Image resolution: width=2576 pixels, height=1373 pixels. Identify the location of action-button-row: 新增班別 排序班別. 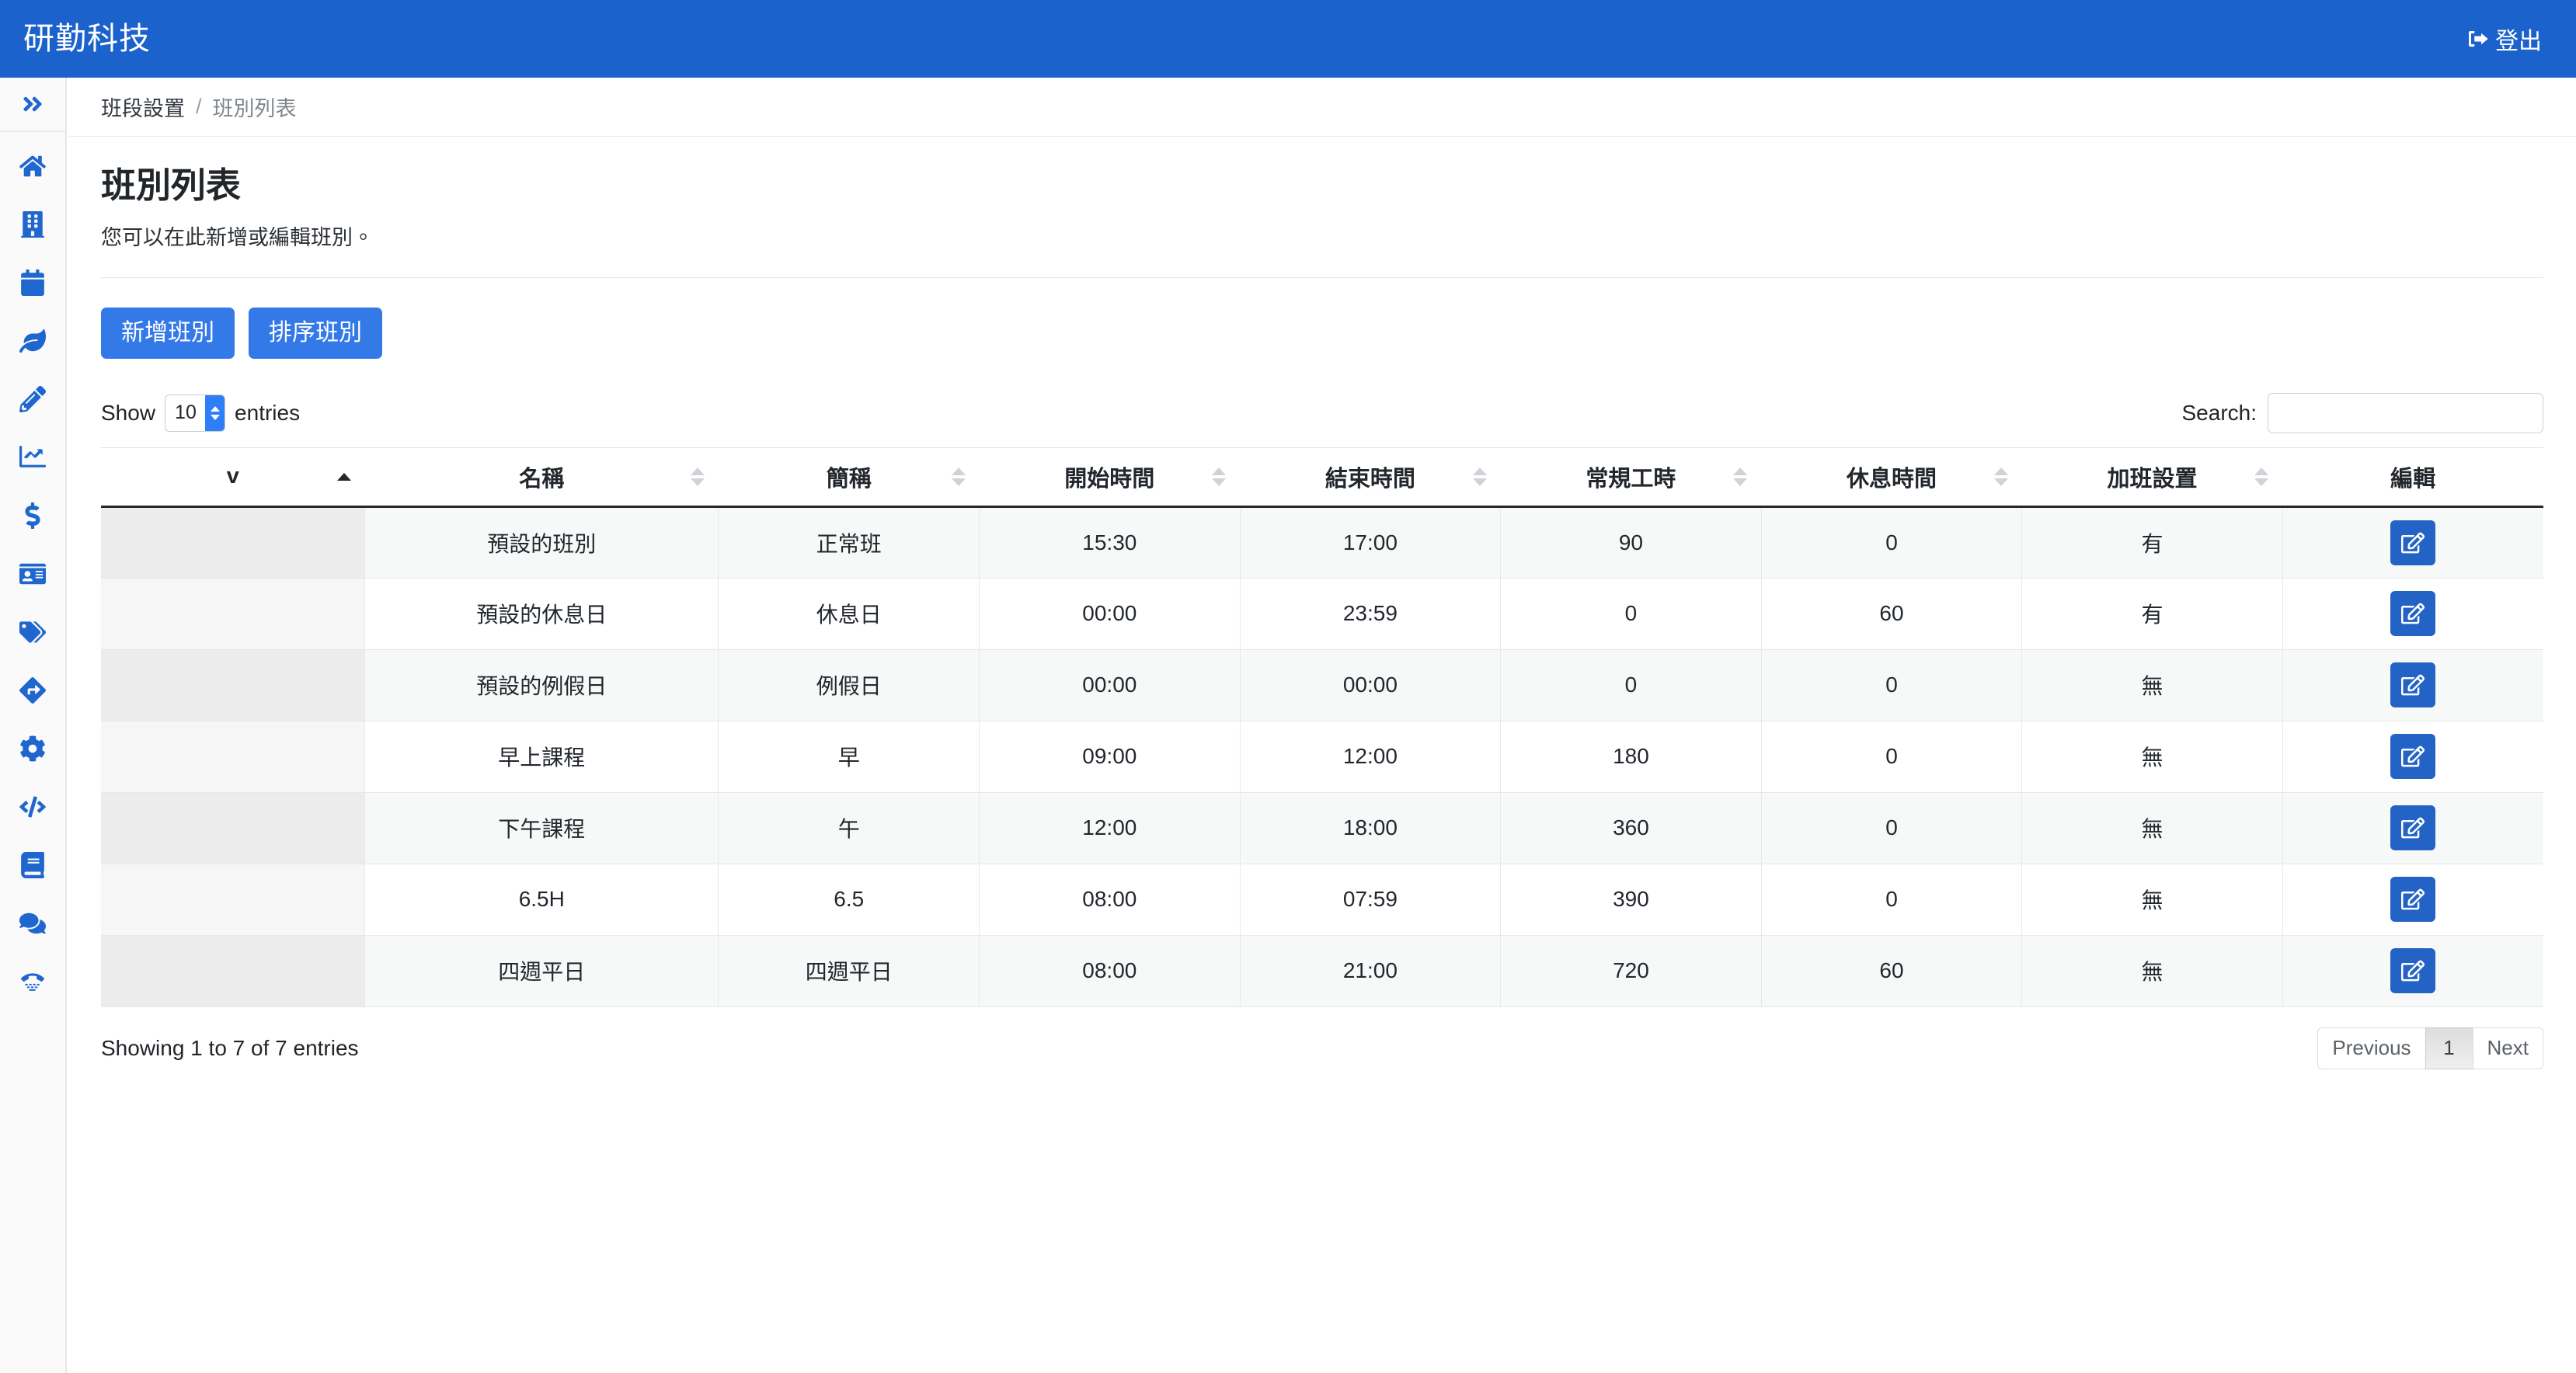
(1322, 334).